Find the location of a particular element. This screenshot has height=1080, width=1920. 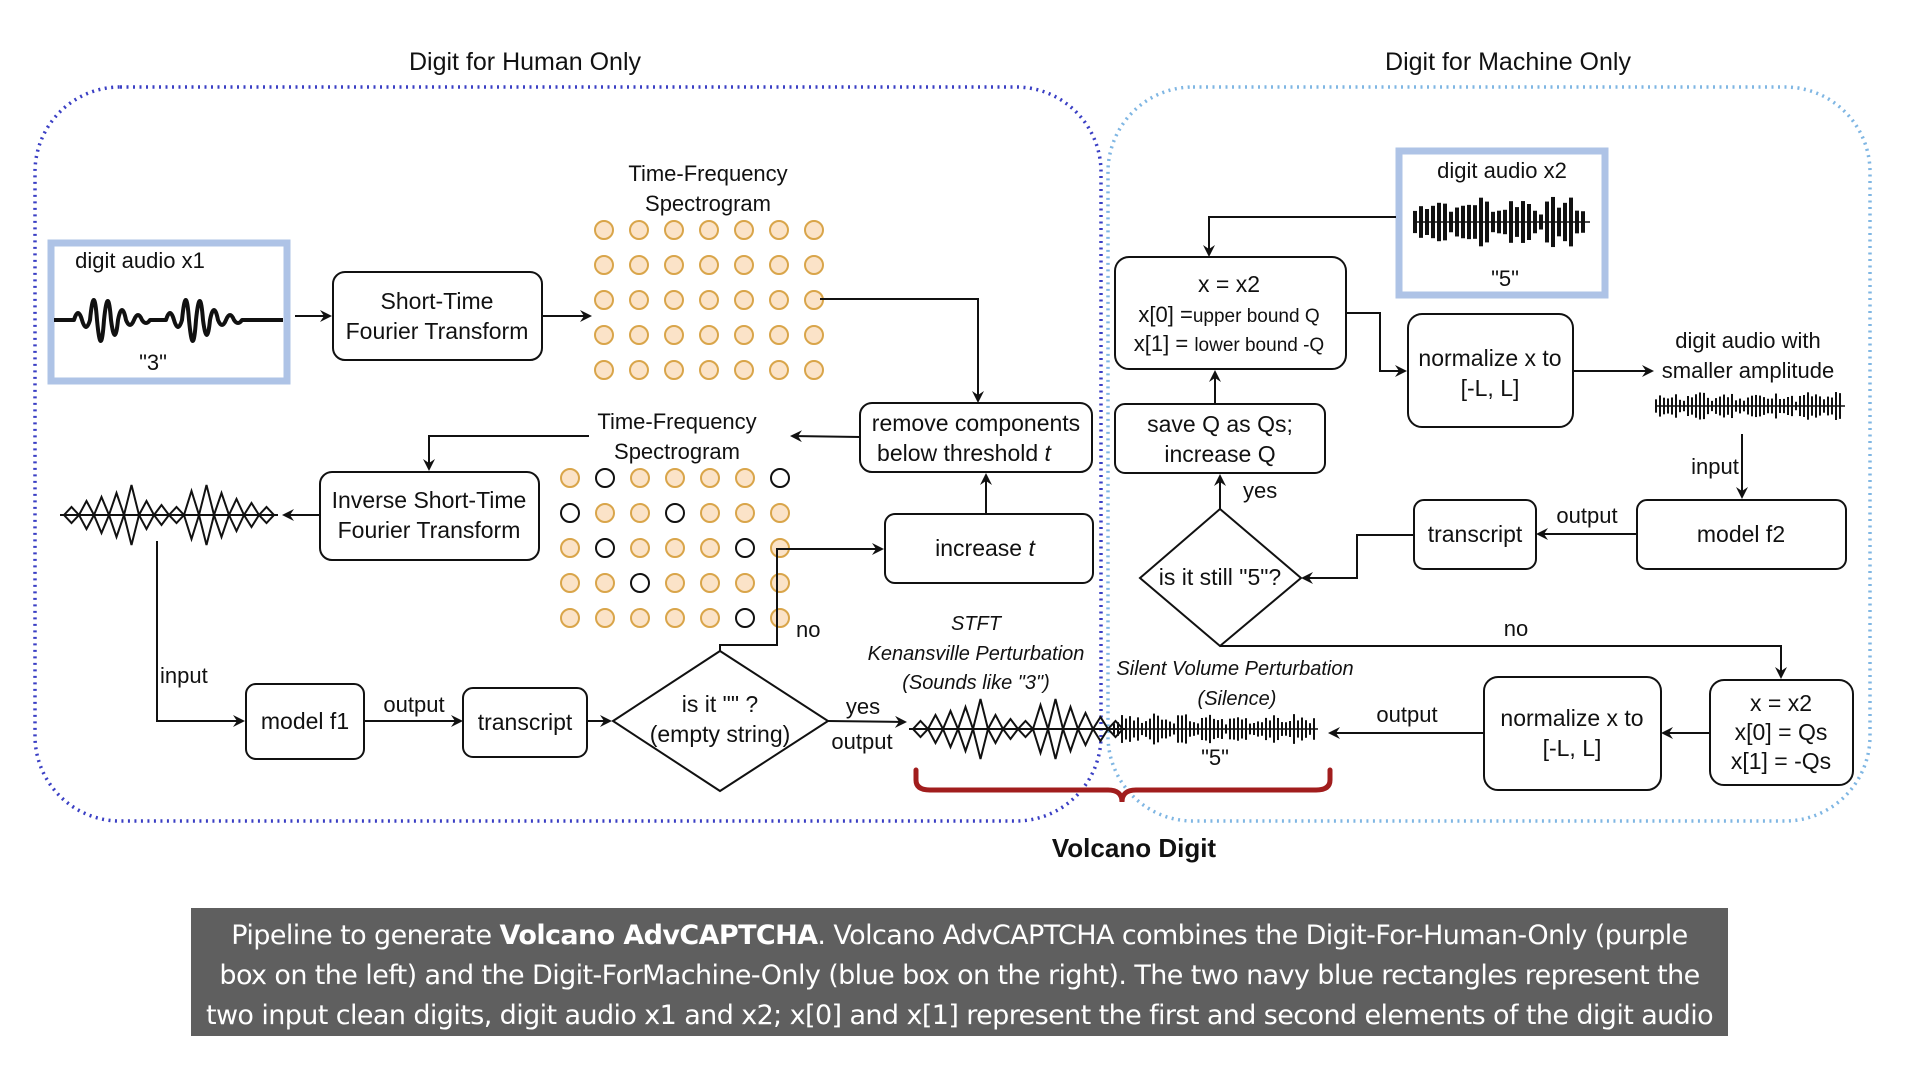

spectrogram-bottom-title: Time-Frequency is located at coordinates (676, 421).